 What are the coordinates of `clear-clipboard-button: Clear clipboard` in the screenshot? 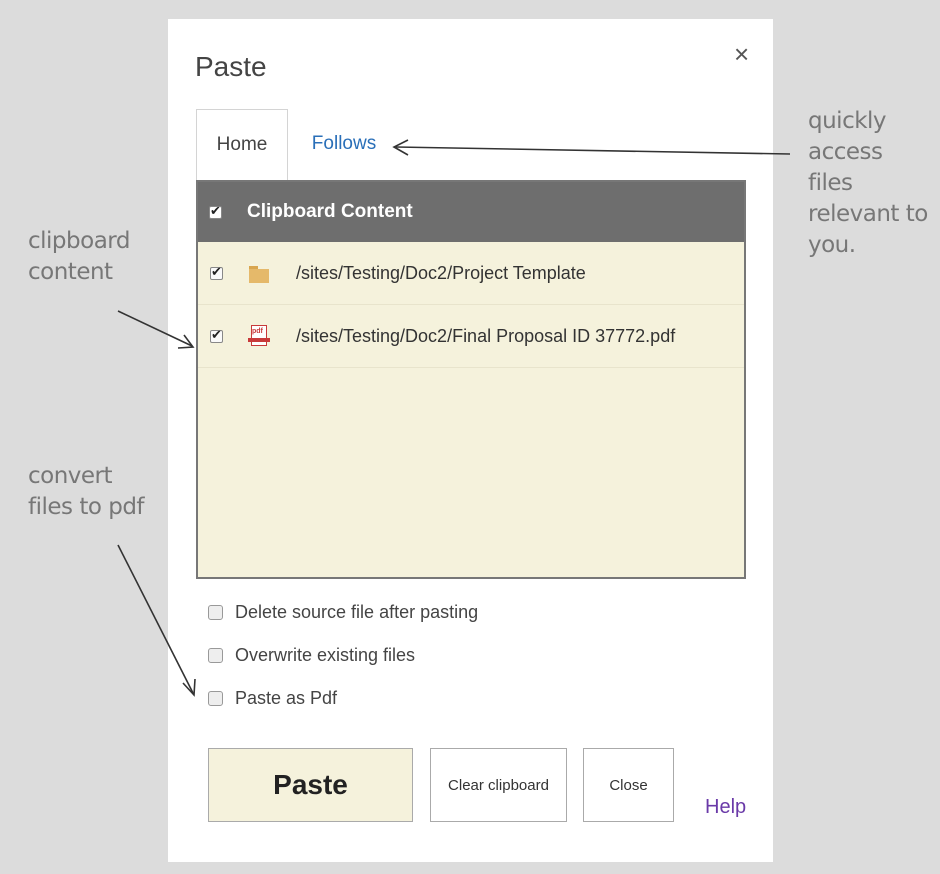 It's located at (498, 785).